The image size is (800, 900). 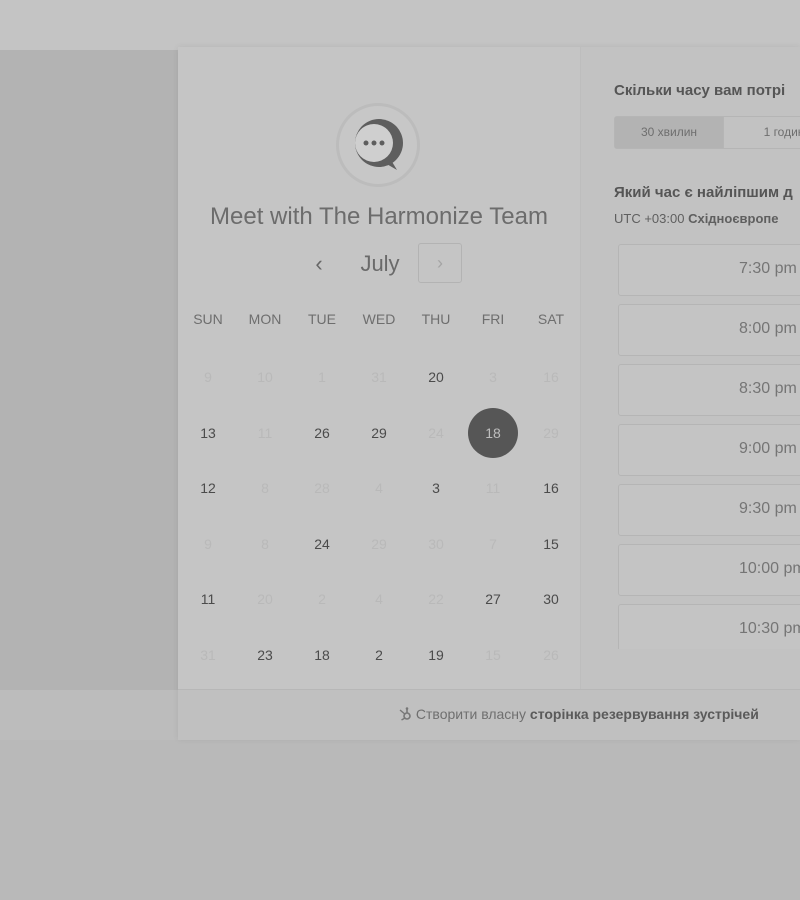 I want to click on calendar-day: 28, so click(x=322, y=488).